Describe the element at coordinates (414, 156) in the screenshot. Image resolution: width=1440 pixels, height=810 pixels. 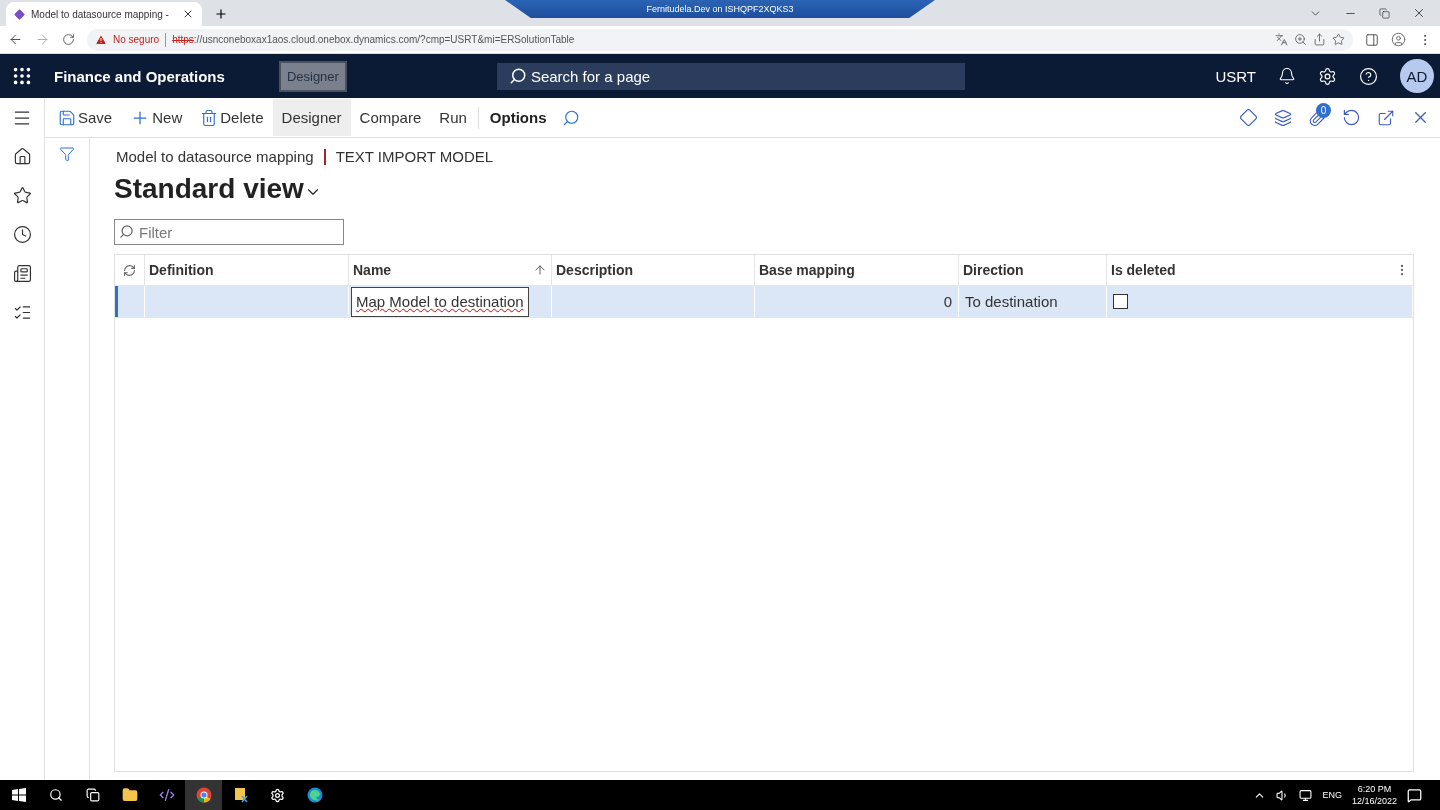
I see `breadcrumb-record: TEXT IMPORT MODEL` at that location.